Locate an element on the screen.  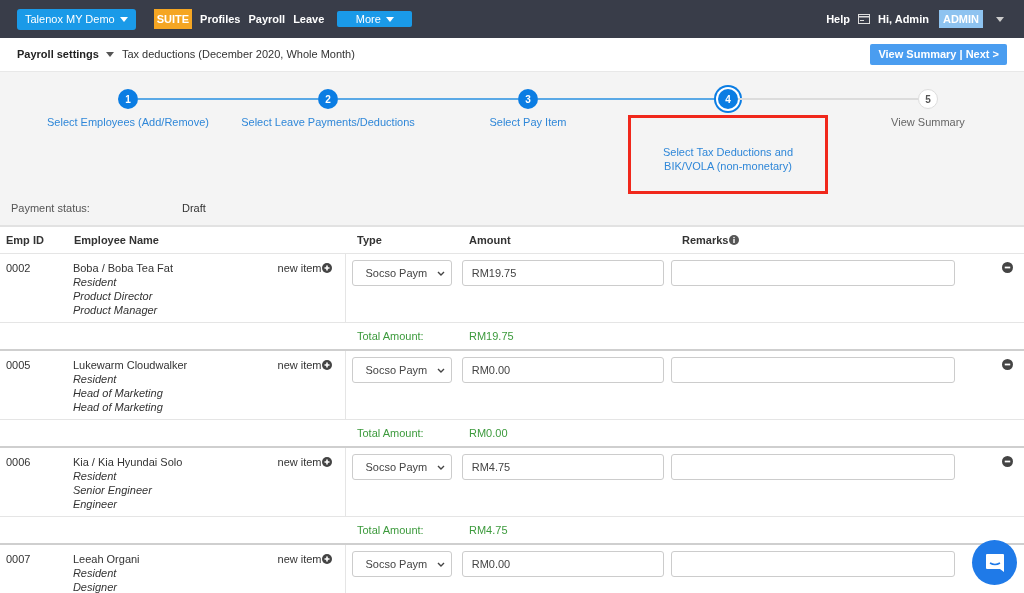
employee-name: Boba / Boba Tea Fat is located at coordinates (122, 268).